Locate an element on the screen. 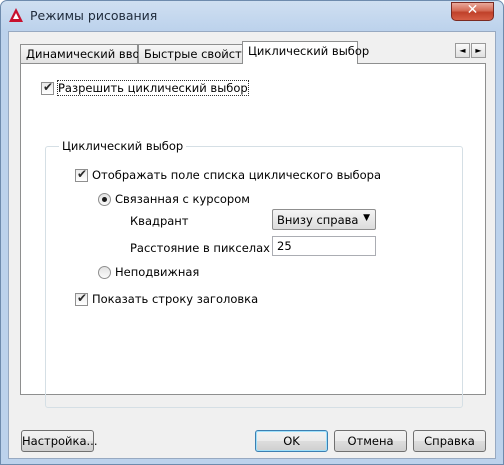 This screenshot has width=504, height=465. quadrant-label: Квадрант is located at coordinates (159, 221).